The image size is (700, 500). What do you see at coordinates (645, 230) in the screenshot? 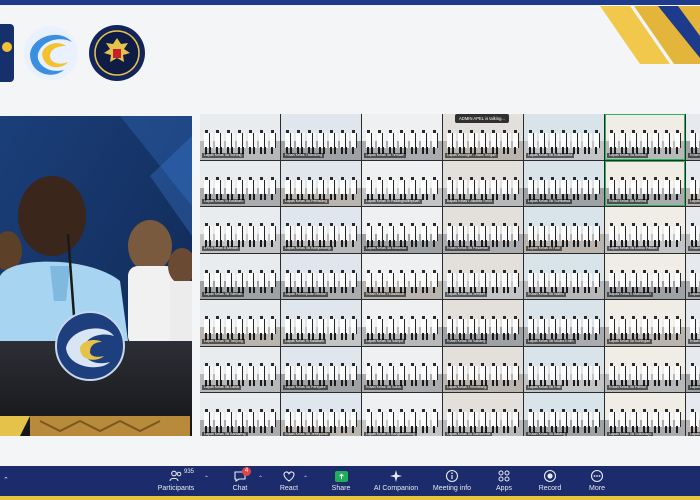
I see `participant-tile: Lapas Kelas IIB Lubuk Pakam` at bounding box center [645, 230].